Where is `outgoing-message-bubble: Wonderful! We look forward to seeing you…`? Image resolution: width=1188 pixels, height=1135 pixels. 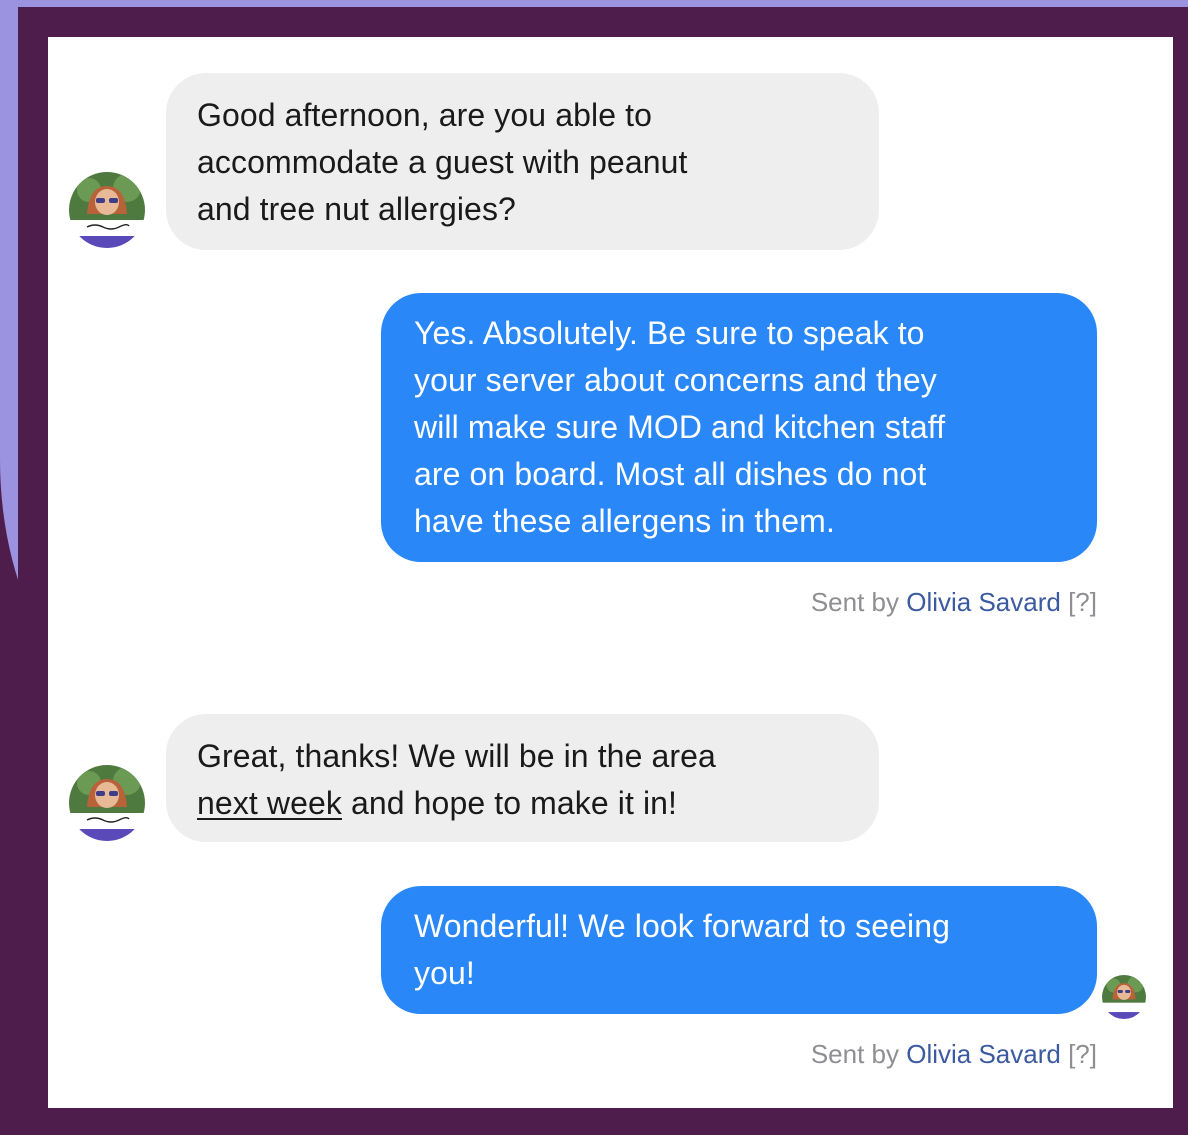 outgoing-message-bubble: Wonderful! We look forward to seeing you… is located at coordinates (739, 950).